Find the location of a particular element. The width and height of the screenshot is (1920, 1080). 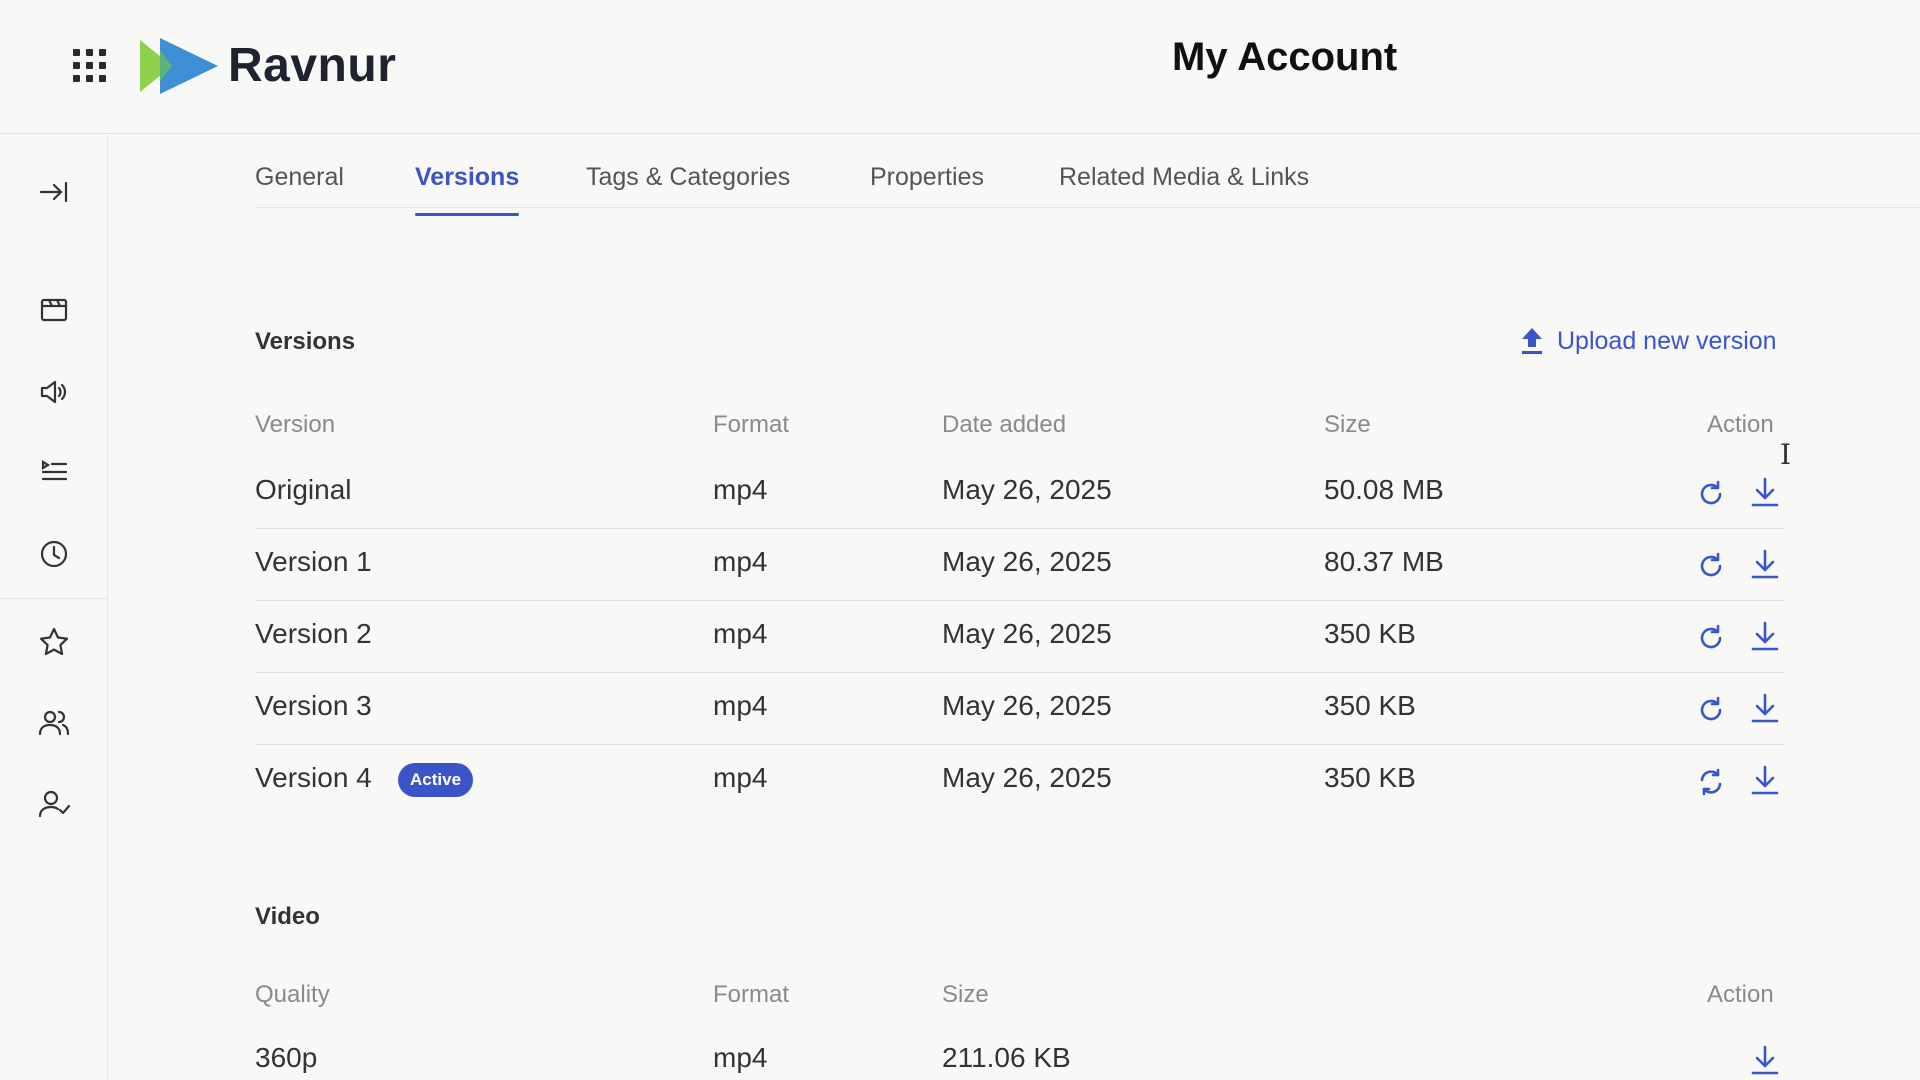

column-header-date-added: Date added is located at coordinates (1004, 424).